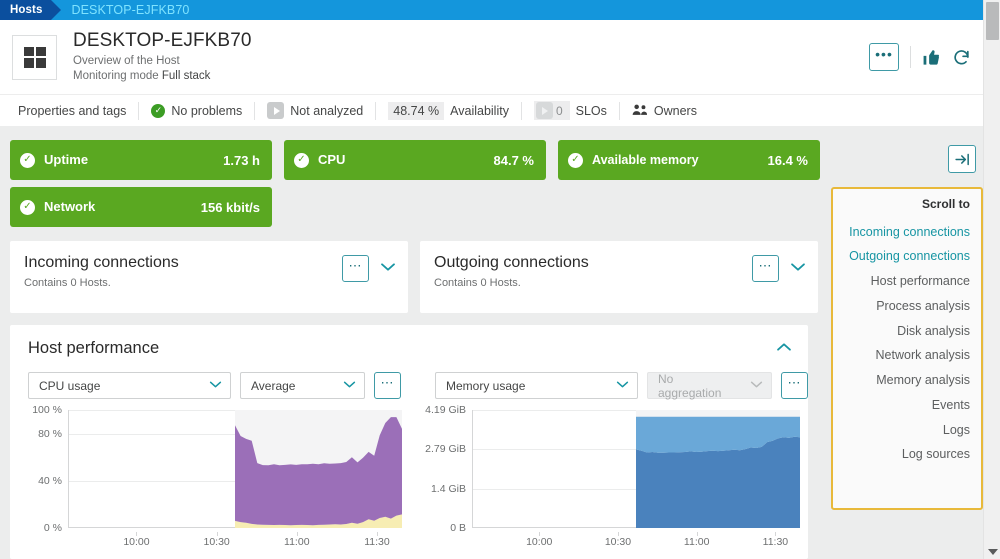 The width and height of the screenshot is (1000, 559). What do you see at coordinates (905, 381) in the screenshot?
I see `scroll-to-item-memory-analysis: Memory analysis` at bounding box center [905, 381].